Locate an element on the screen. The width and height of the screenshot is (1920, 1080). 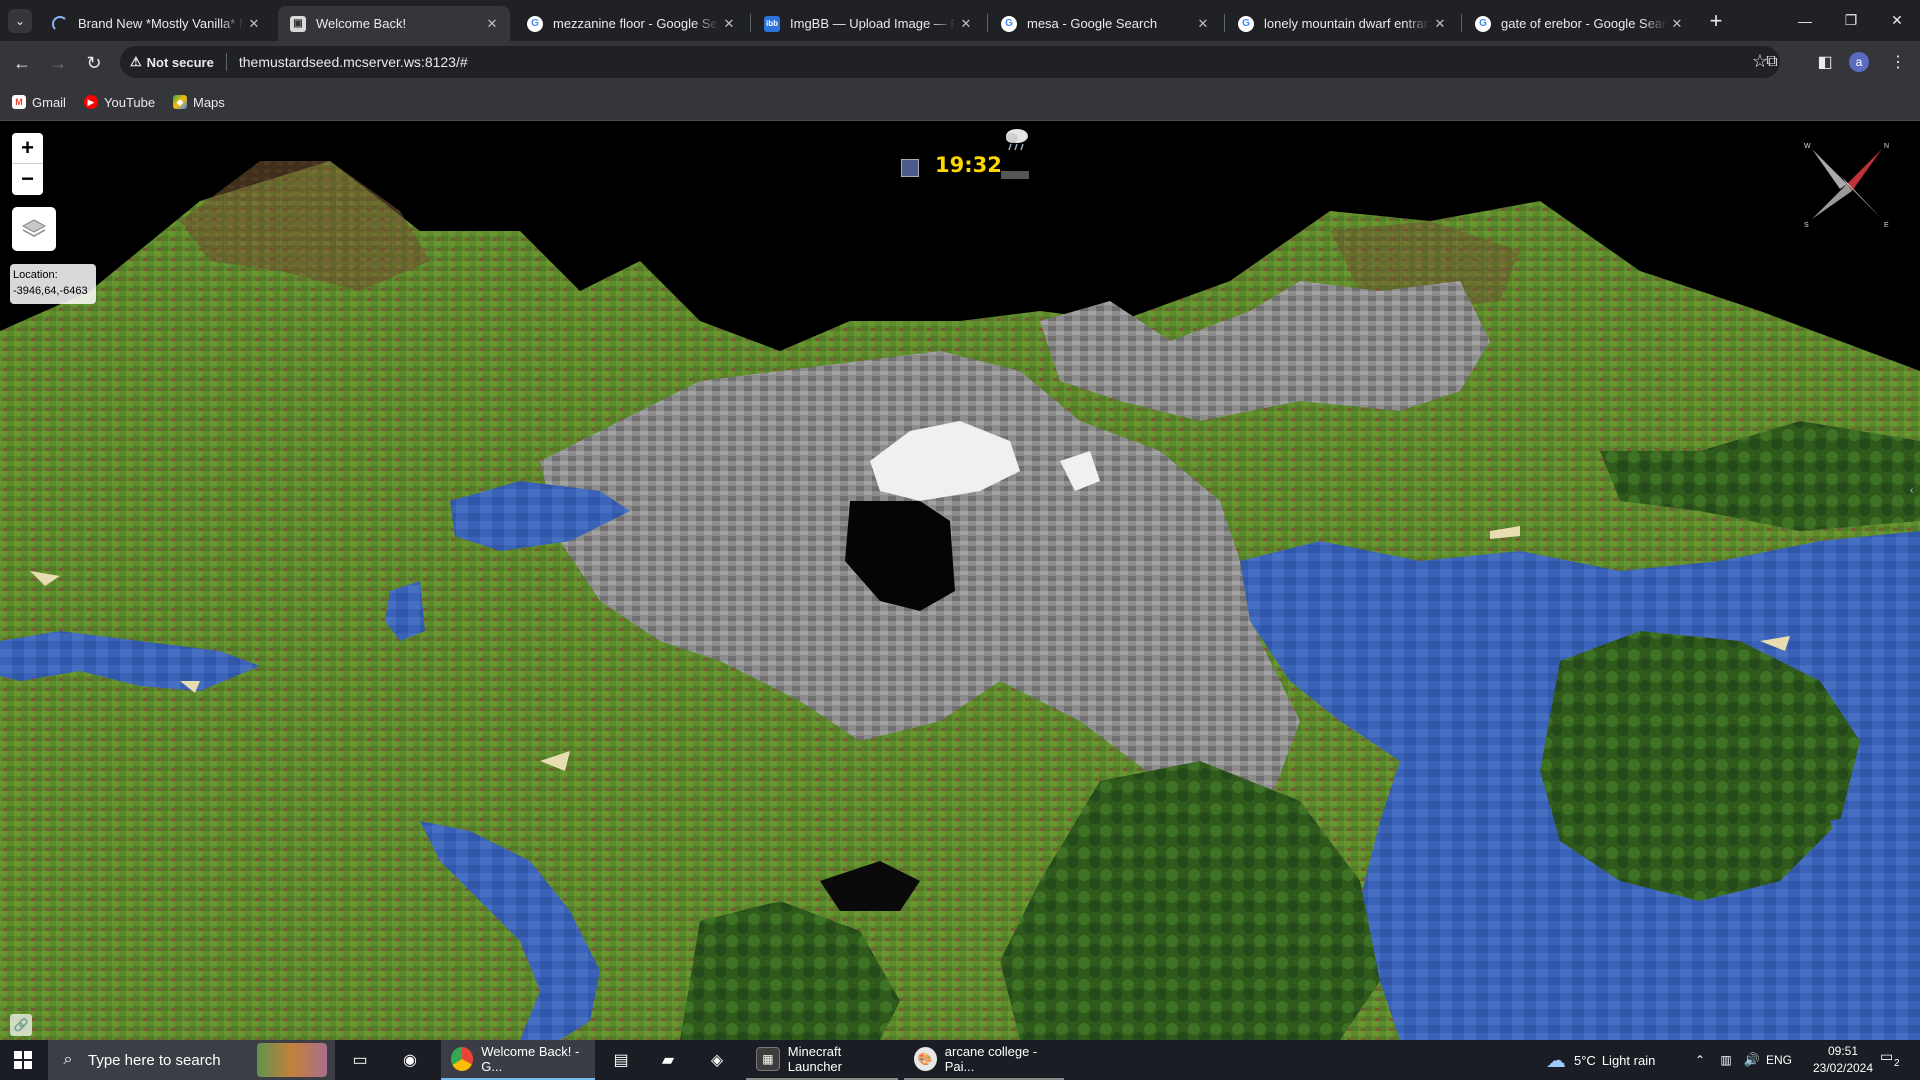
warning-icon: ⚠ is located at coordinates (136, 61).